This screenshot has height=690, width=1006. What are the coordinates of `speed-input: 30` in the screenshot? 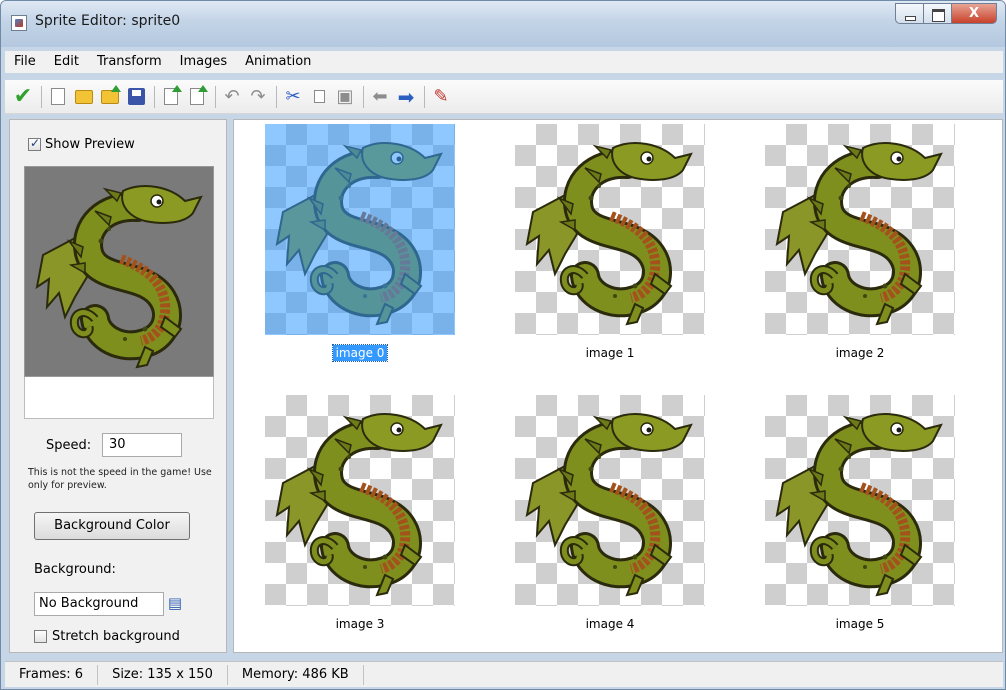 It's located at (142, 445).